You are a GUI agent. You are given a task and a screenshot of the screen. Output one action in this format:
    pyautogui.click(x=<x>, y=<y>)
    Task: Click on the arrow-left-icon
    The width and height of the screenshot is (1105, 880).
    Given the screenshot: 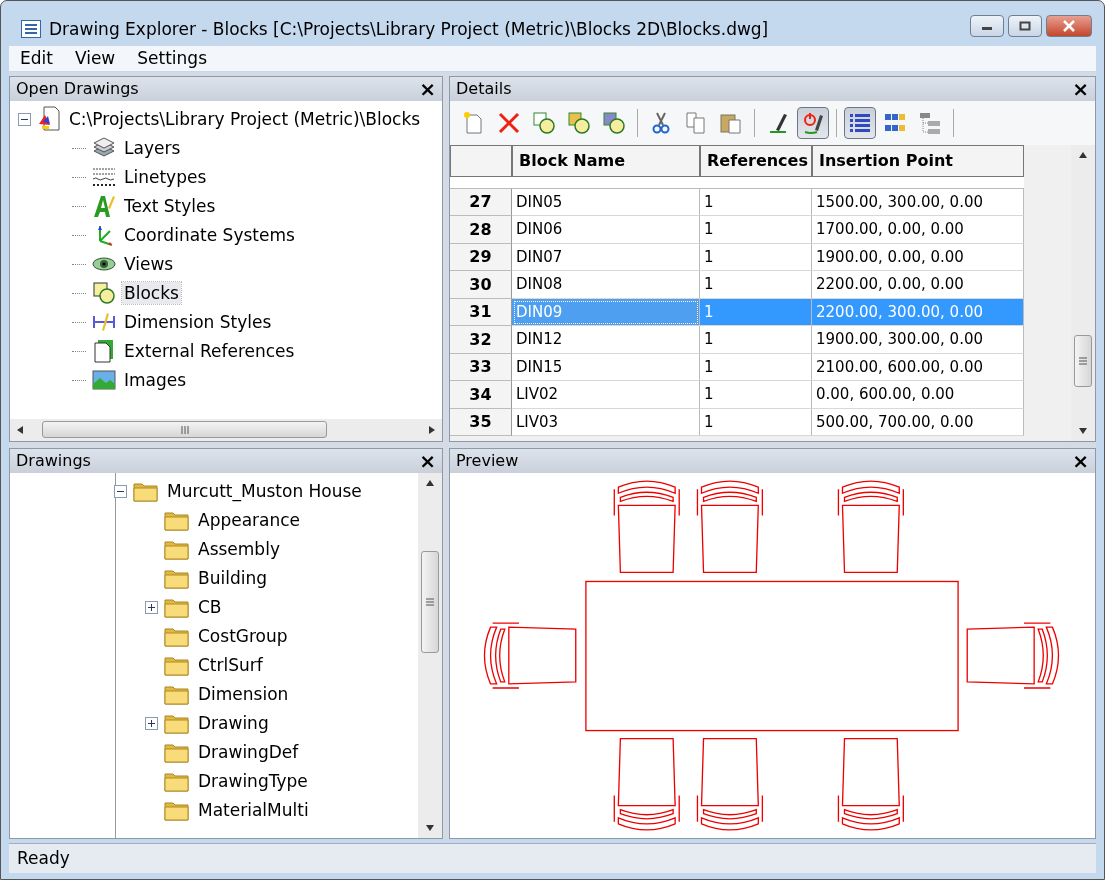 What is the action you would take?
    pyautogui.click(x=20, y=429)
    